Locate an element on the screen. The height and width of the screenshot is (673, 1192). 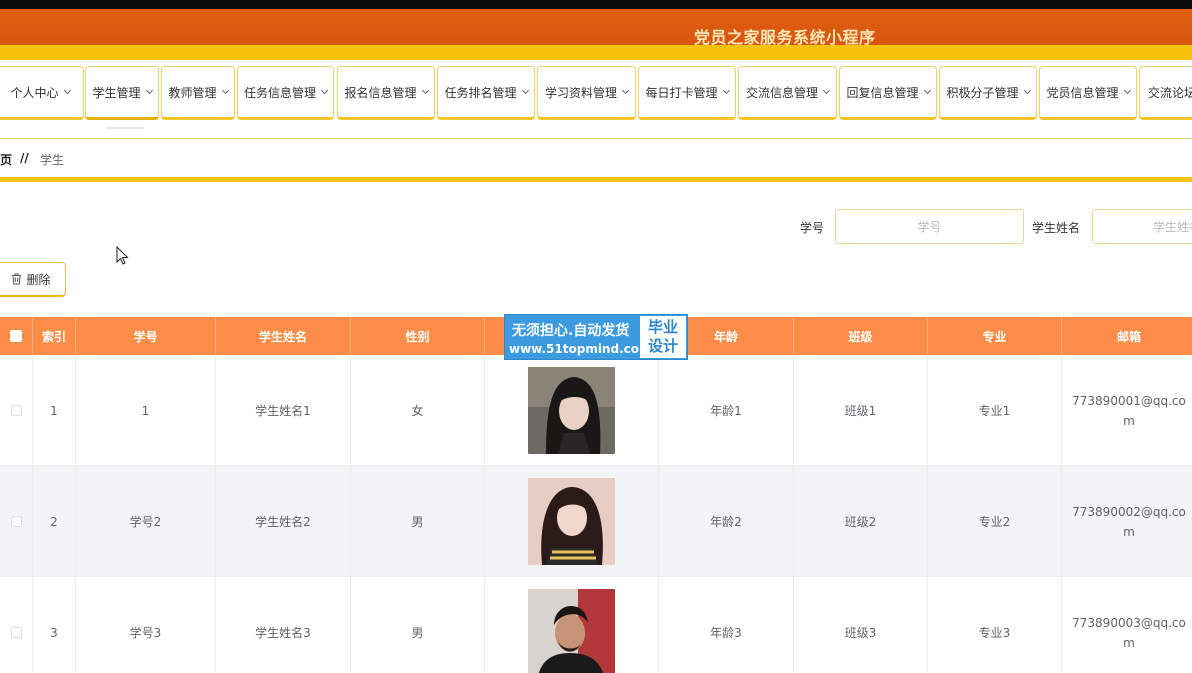
watermark-banner: 无须担心.自动发货 www.51topmind.com 毕业 设计 is located at coordinates (596, 337).